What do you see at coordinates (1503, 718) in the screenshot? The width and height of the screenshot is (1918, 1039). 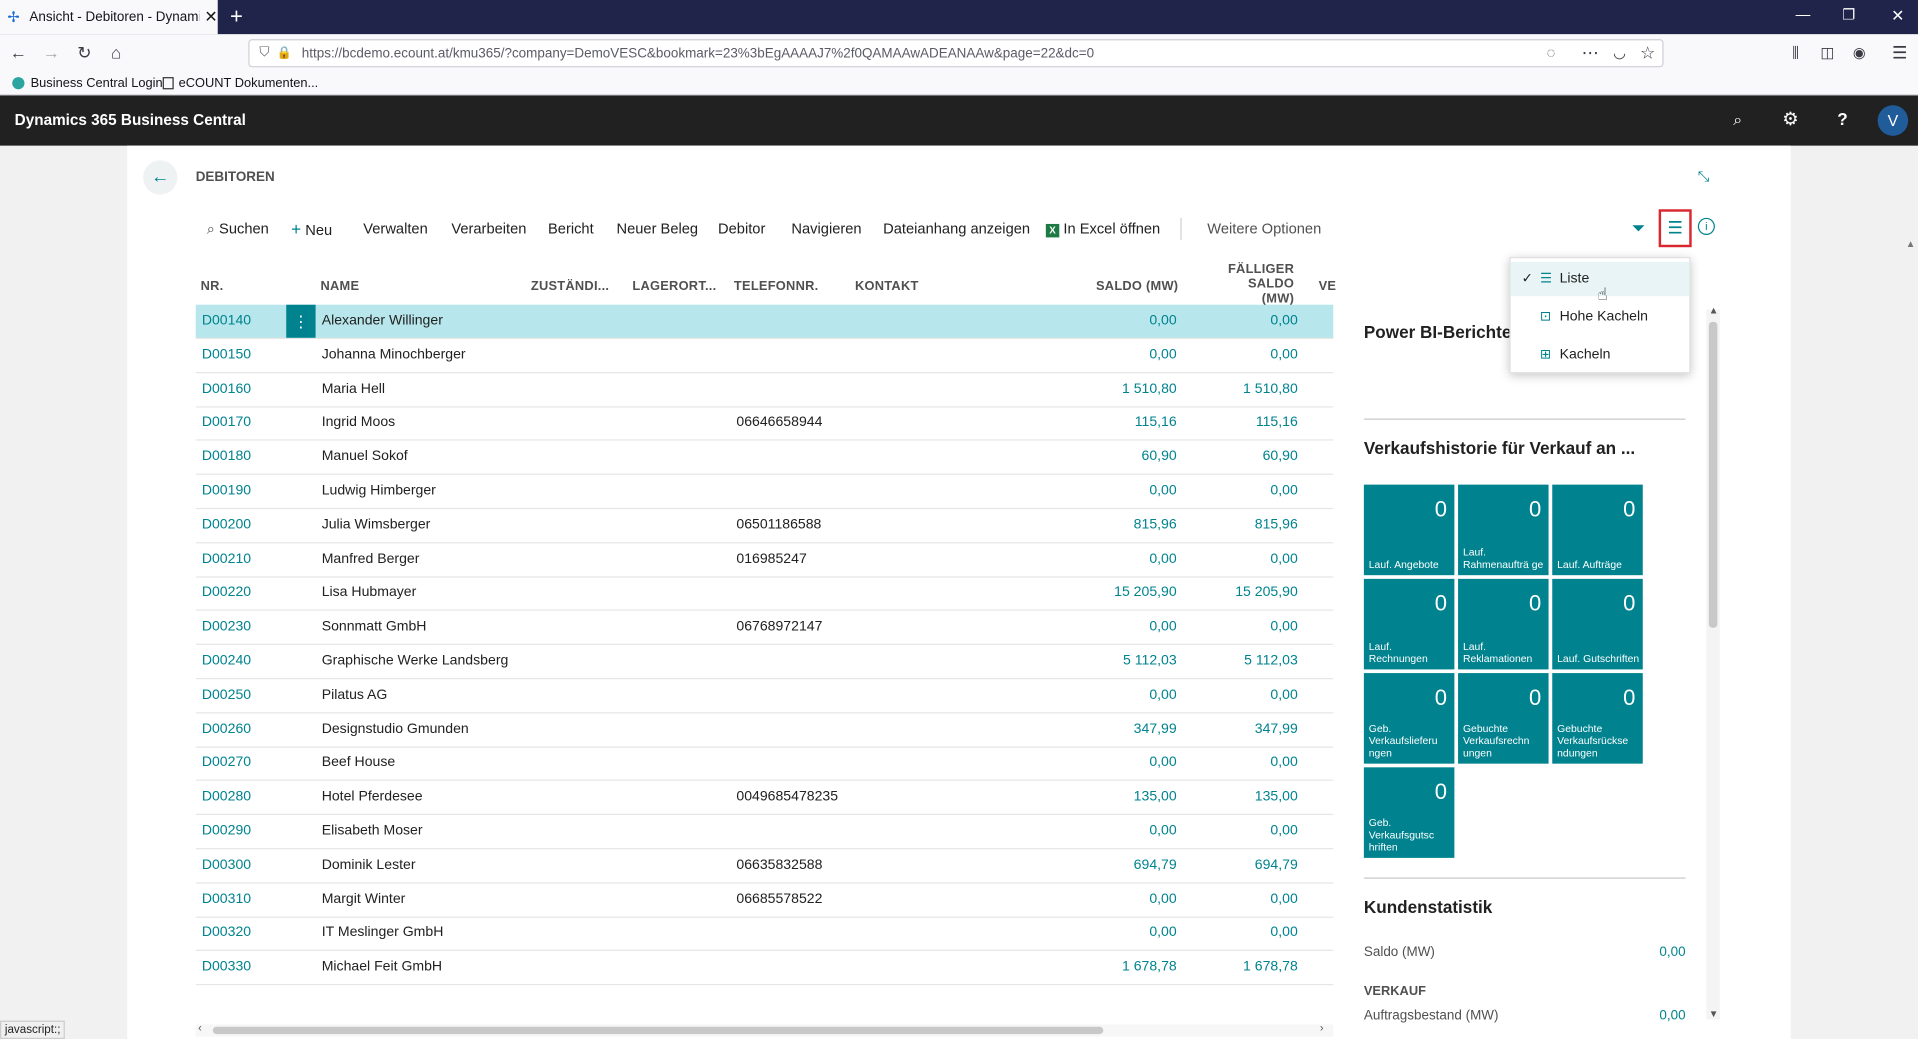 I see `history-tile: 0 Gebuchte Verkaufsrechn ungen` at bounding box center [1503, 718].